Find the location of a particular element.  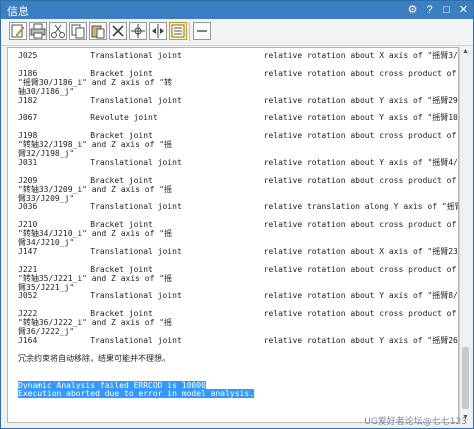

toolbar is located at coordinates (237, 32).